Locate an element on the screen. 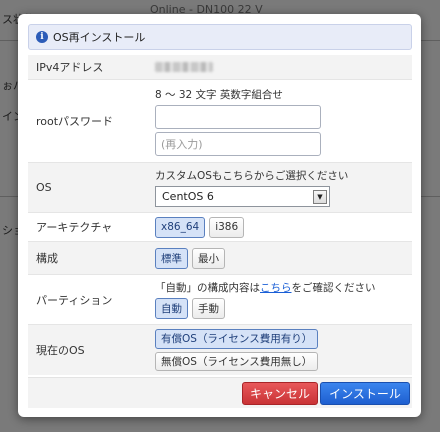 The height and width of the screenshot is (432, 440). composition-label: 構成 is located at coordinates (47, 258).